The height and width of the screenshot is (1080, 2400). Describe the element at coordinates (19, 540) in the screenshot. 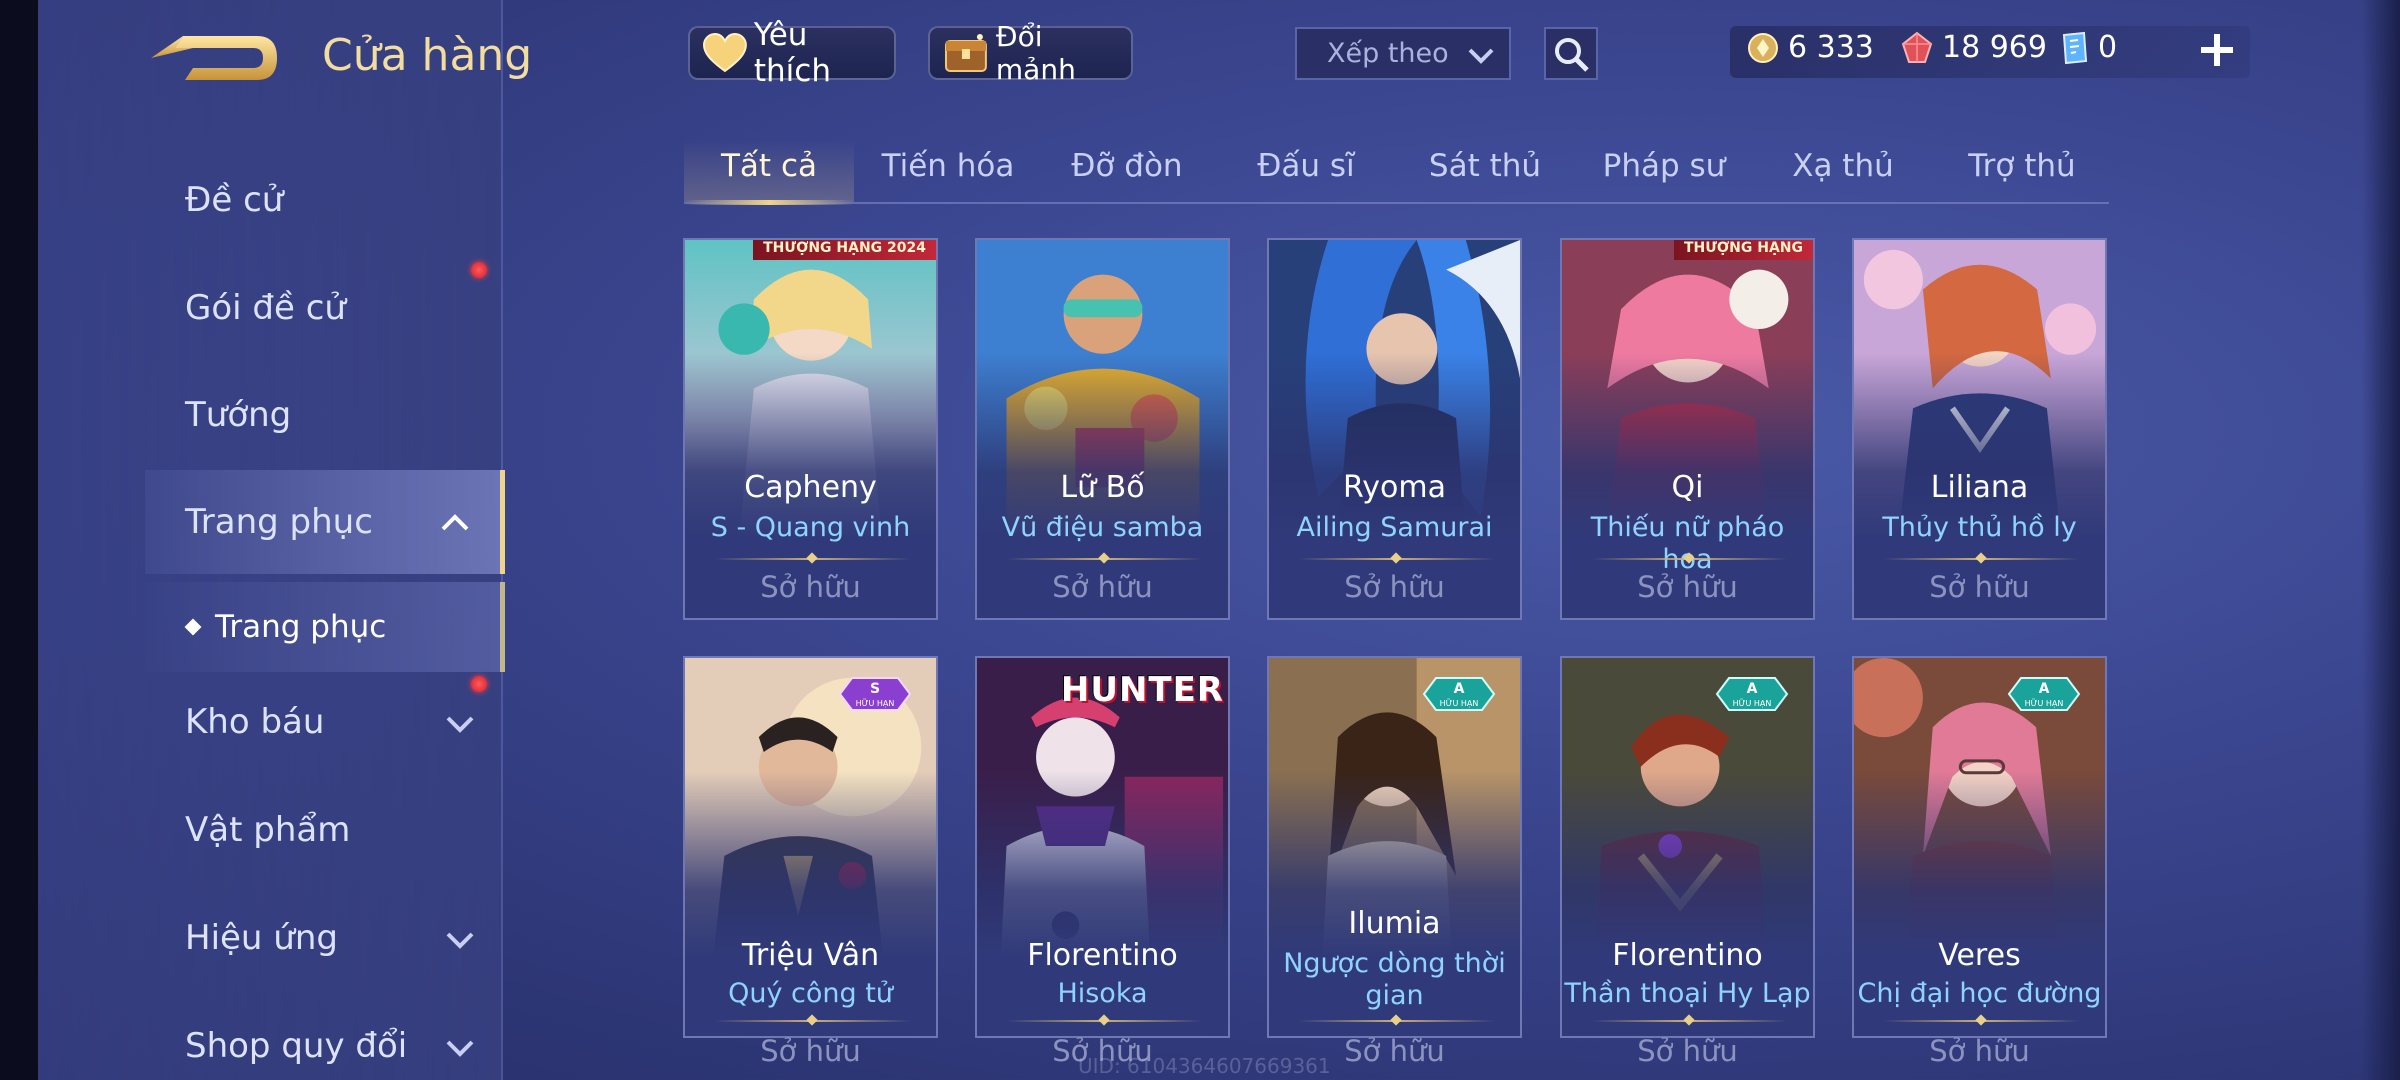

I see `screen-bezel-left` at that location.